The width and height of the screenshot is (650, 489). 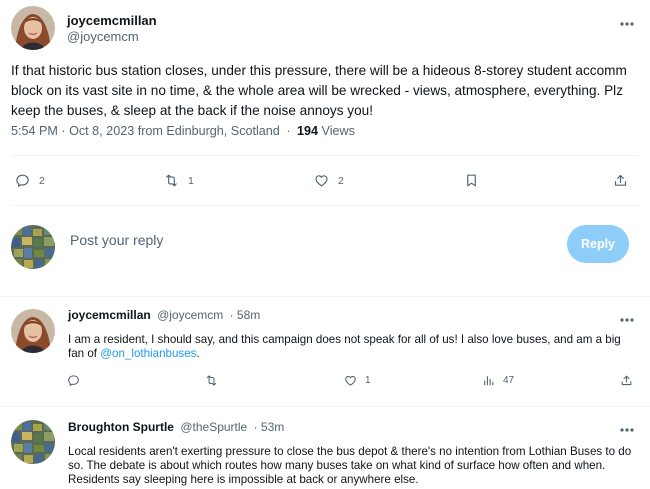 What do you see at coordinates (368, 380) in the screenshot?
I see `like-count: 1` at bounding box center [368, 380].